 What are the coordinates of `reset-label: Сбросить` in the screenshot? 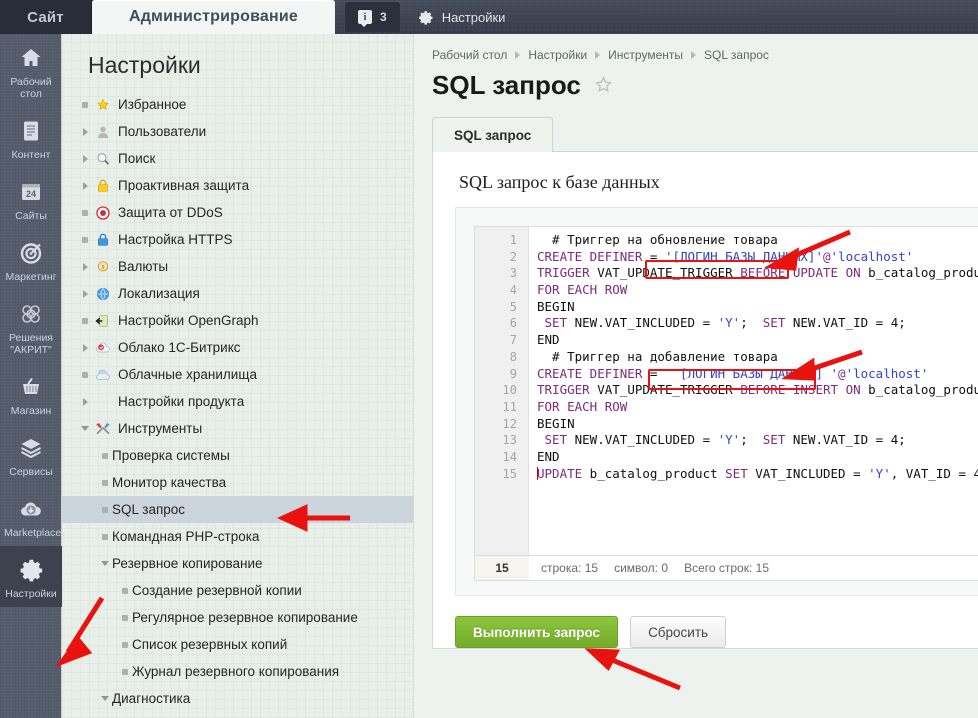 It's located at (678, 632).